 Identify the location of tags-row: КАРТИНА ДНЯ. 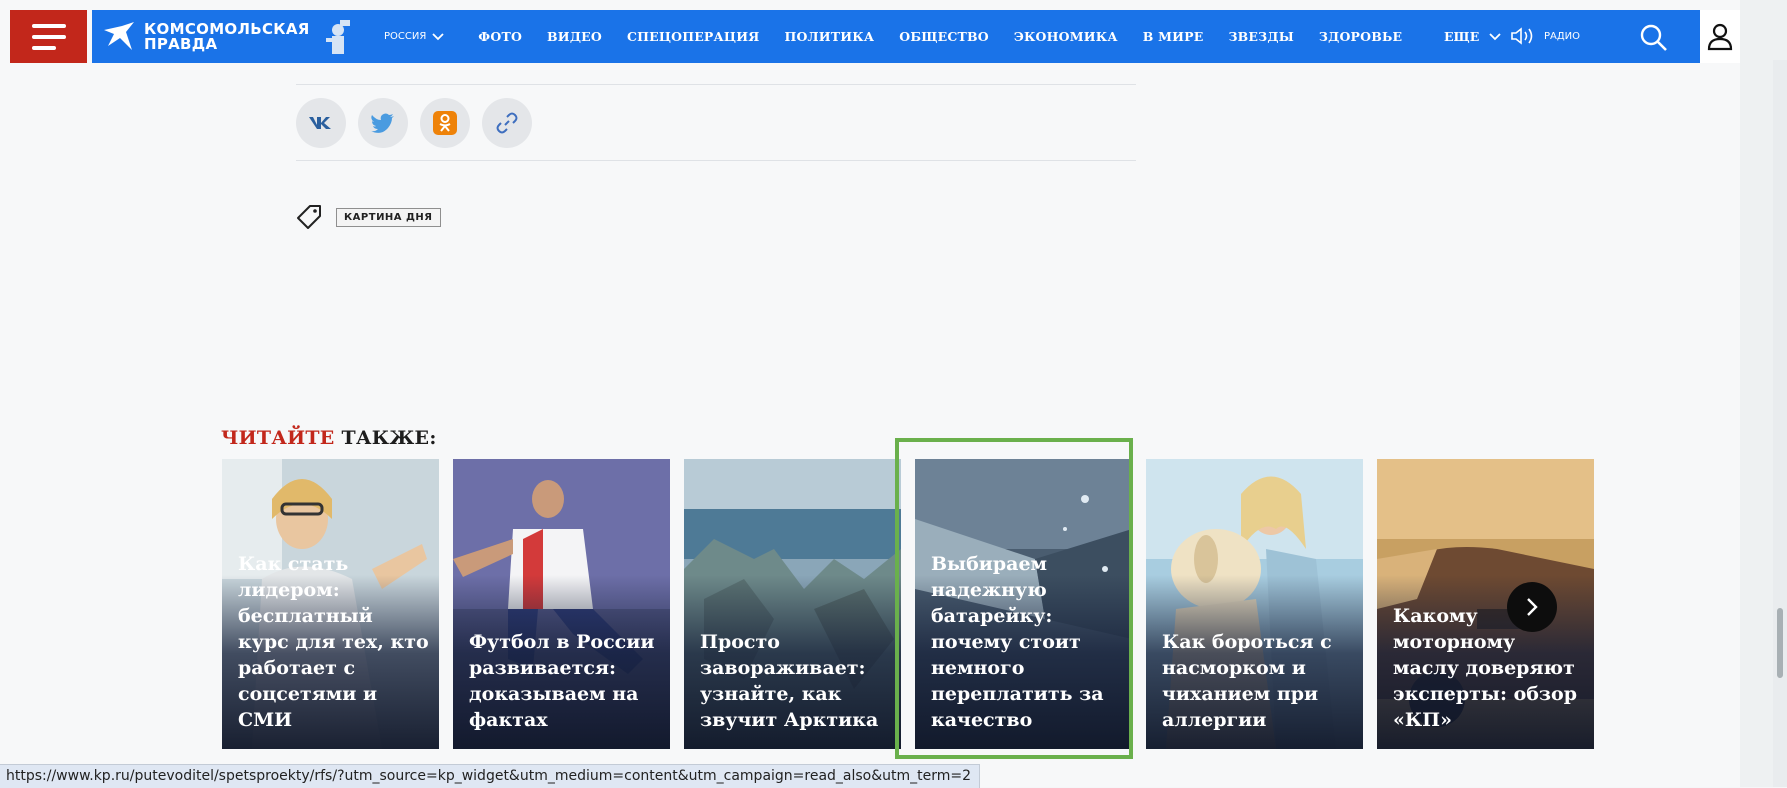
(368, 217).